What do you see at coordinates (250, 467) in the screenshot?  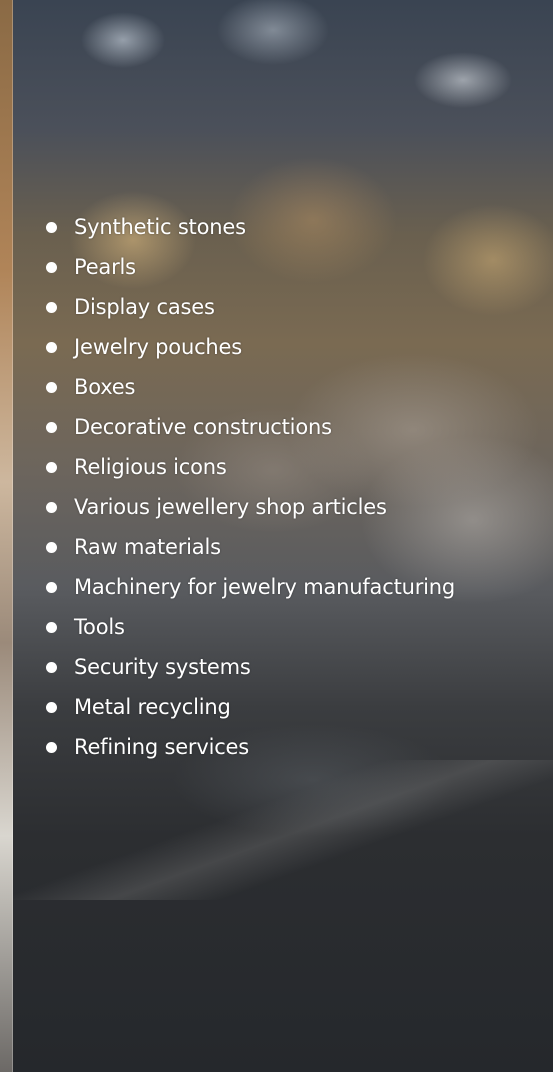 I see `list-item: Religious icons` at bounding box center [250, 467].